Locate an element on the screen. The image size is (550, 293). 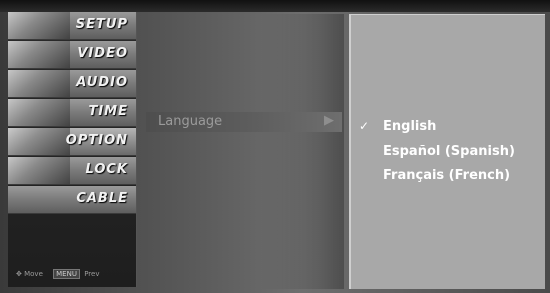
menu-item-label: CABLE is located at coordinates (102, 198).